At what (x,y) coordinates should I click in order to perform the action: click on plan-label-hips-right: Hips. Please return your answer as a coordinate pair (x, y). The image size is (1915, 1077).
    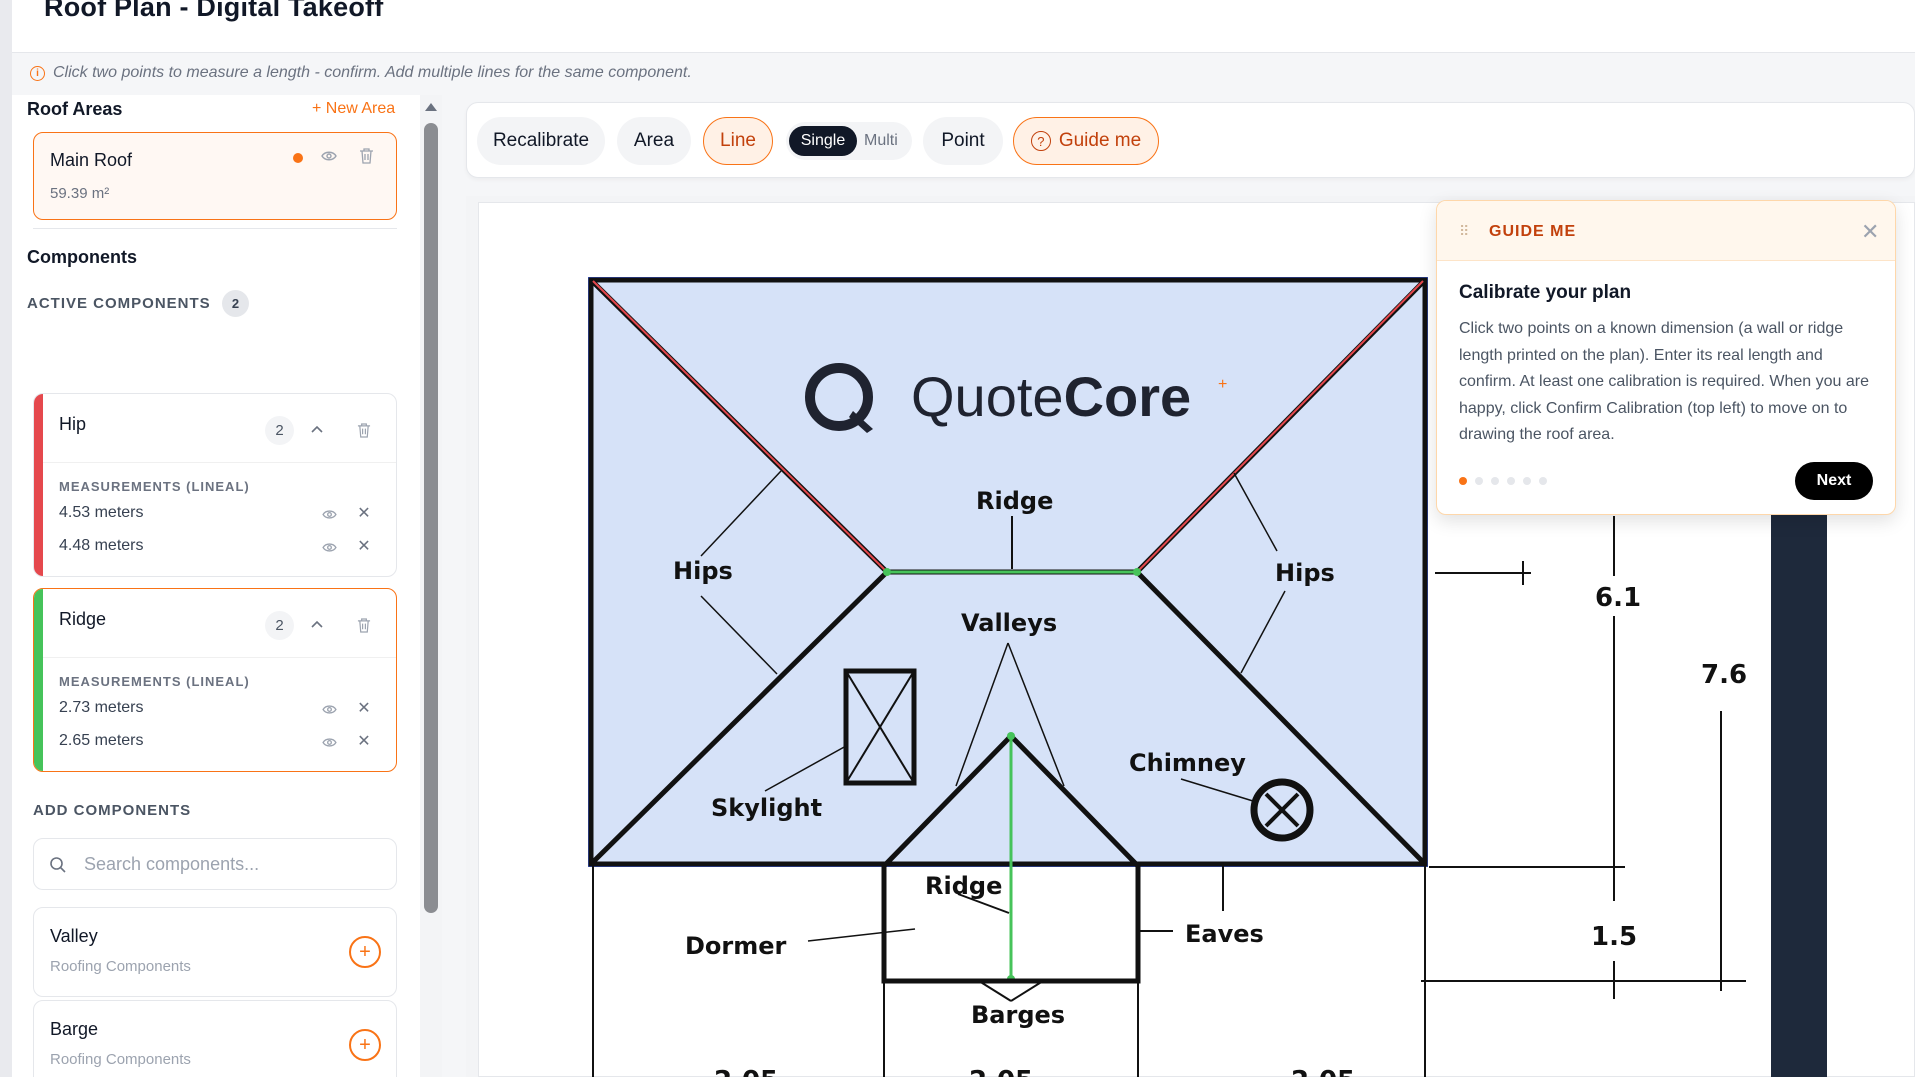
    Looking at the image, I should click on (1305, 573).